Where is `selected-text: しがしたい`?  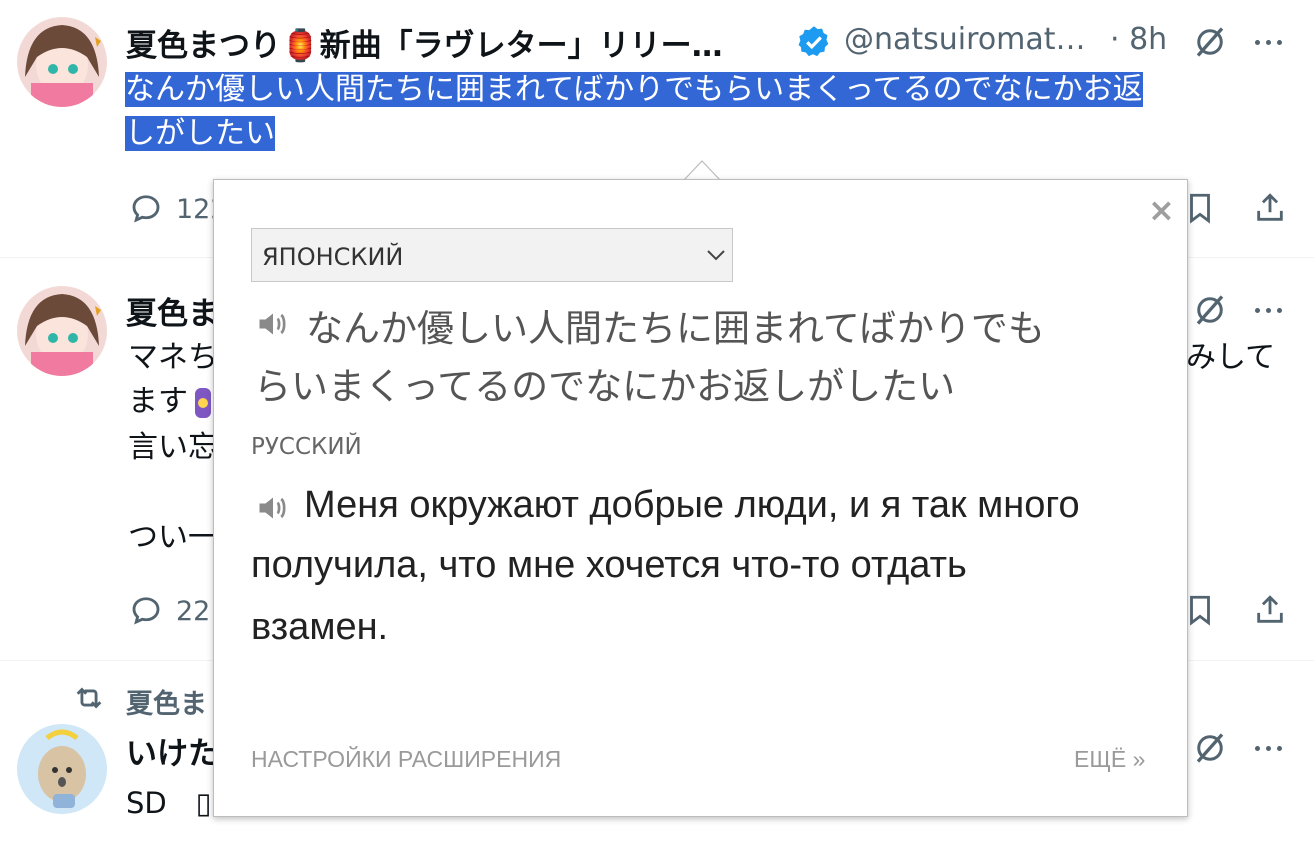
selected-text: しがしたい is located at coordinates (200, 133).